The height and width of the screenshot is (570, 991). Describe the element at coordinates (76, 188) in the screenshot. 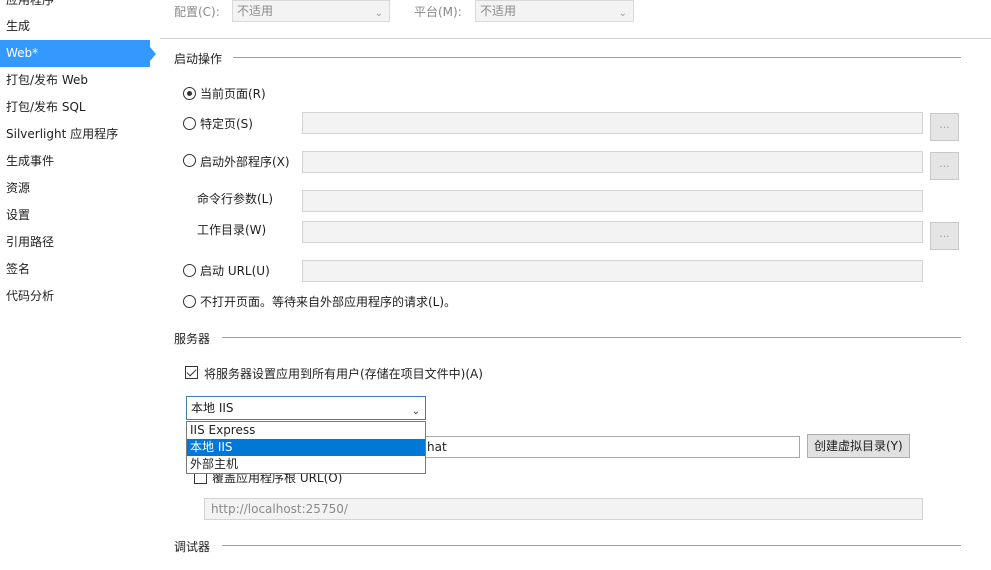

I see `sidebar-item-resources: 资源` at that location.